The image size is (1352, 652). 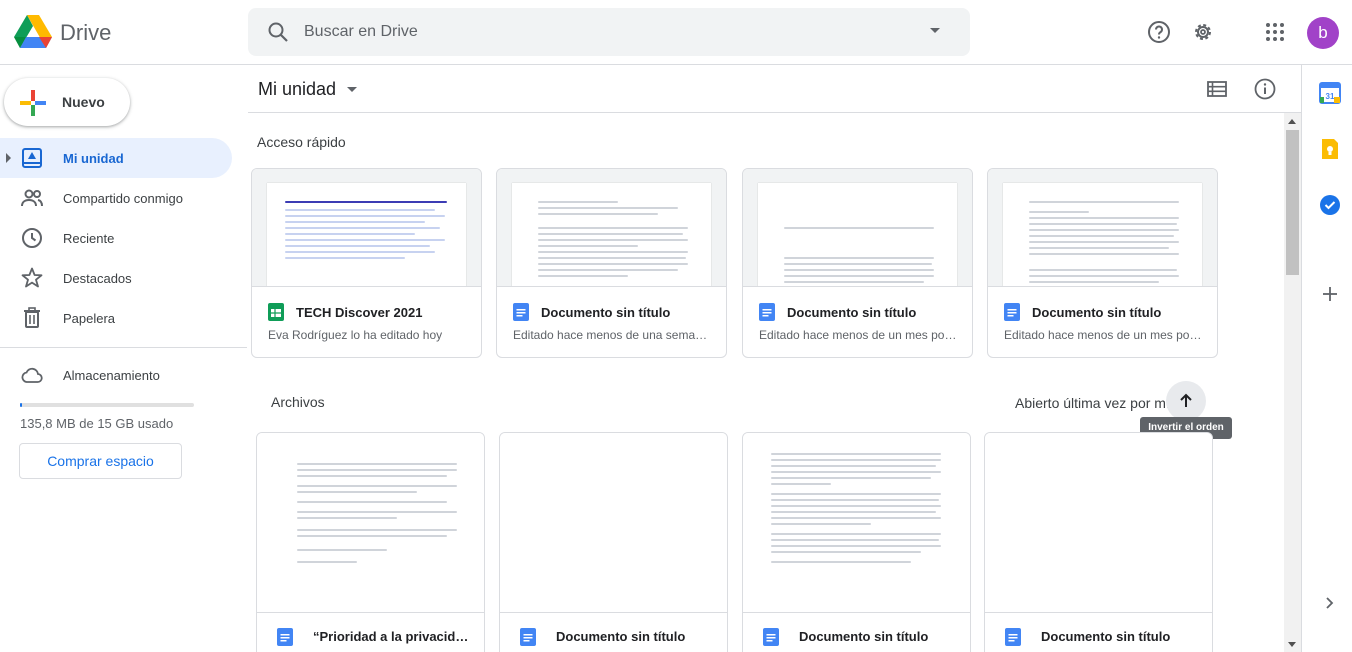 What do you see at coordinates (107, 405) in the screenshot?
I see `storage-progress-bar` at bounding box center [107, 405].